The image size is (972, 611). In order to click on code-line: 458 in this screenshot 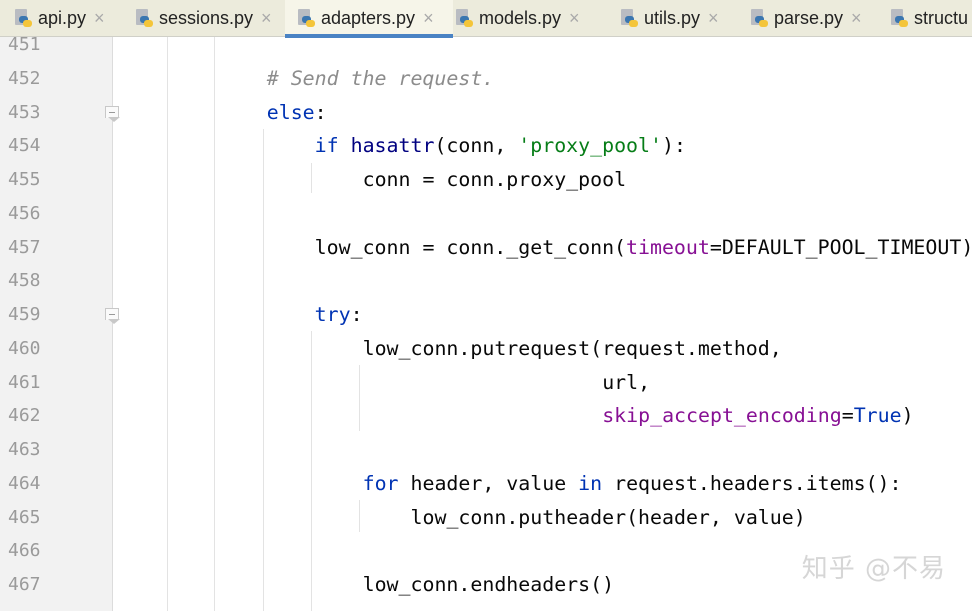, I will do `click(486, 281)`.